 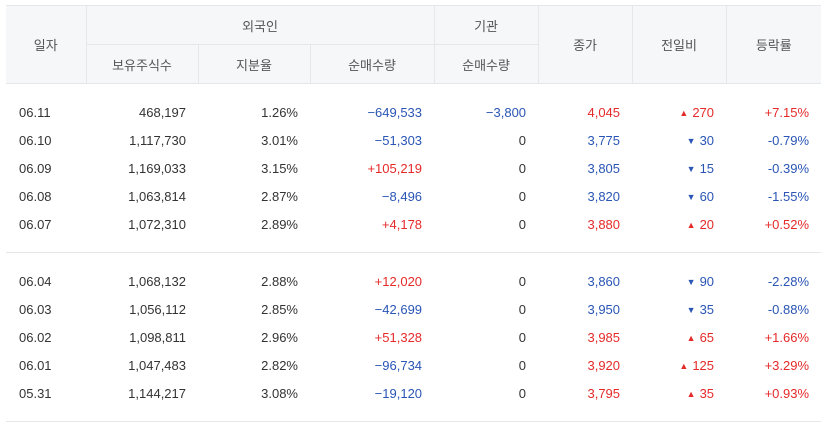 I want to click on cell-close: 3,820, so click(x=604, y=196).